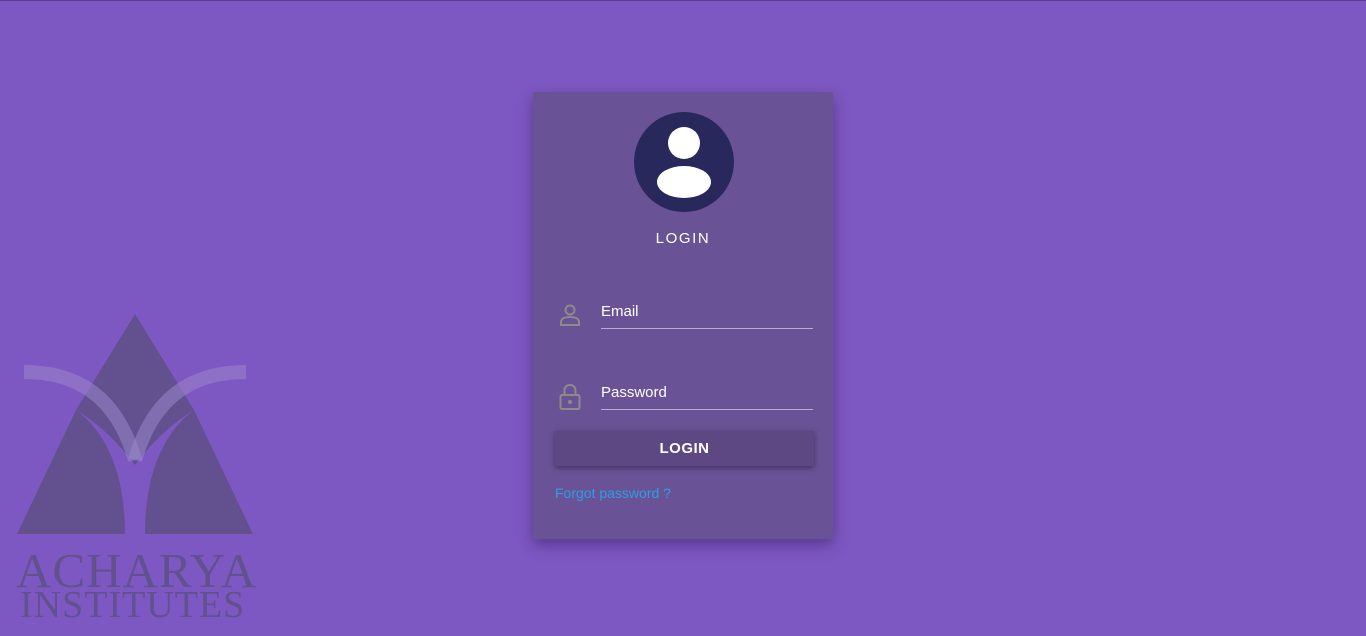 The image size is (1366, 636). I want to click on logo-text-line2: INSTITUTES, so click(133, 605).